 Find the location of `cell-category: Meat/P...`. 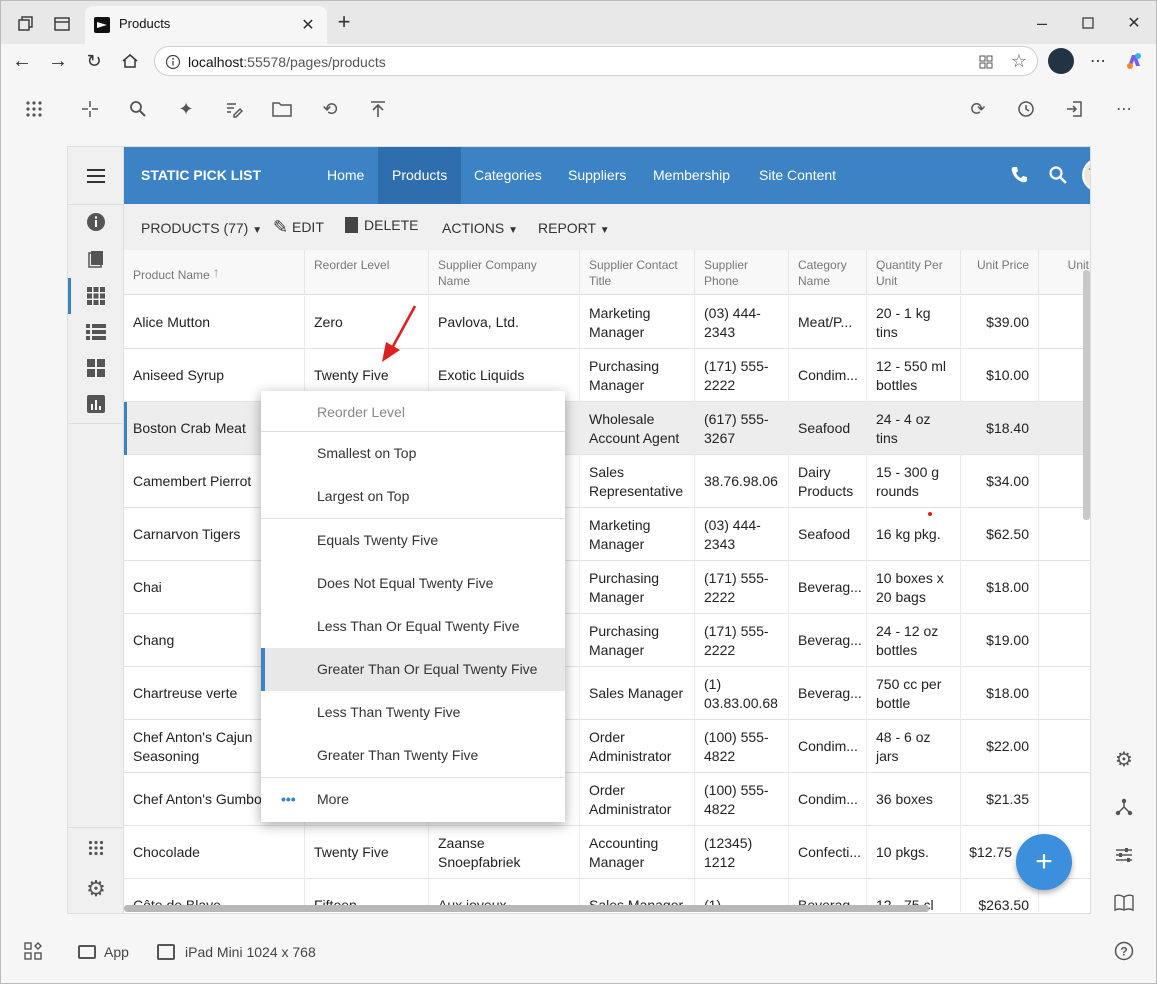

cell-category: Meat/P... is located at coordinates (828, 322).